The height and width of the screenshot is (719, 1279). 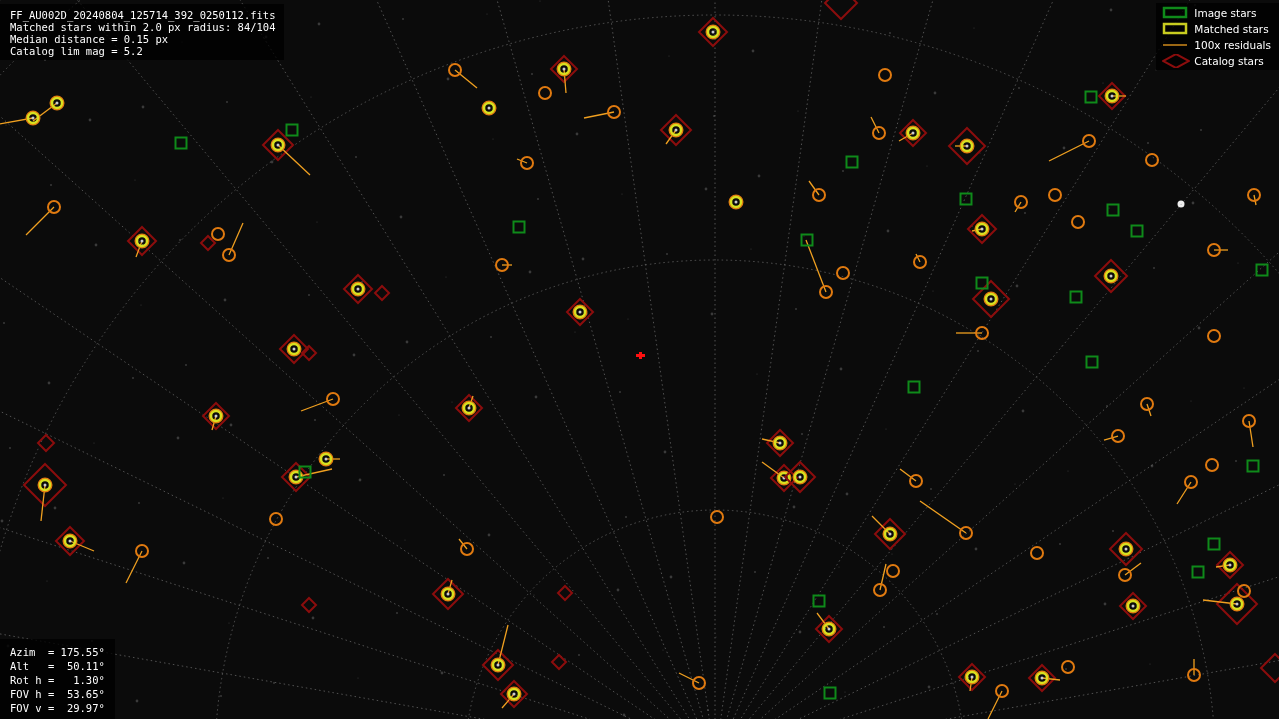 What do you see at coordinates (1176, 61) in the screenshot?
I see `catalog-star-legend-icon` at bounding box center [1176, 61].